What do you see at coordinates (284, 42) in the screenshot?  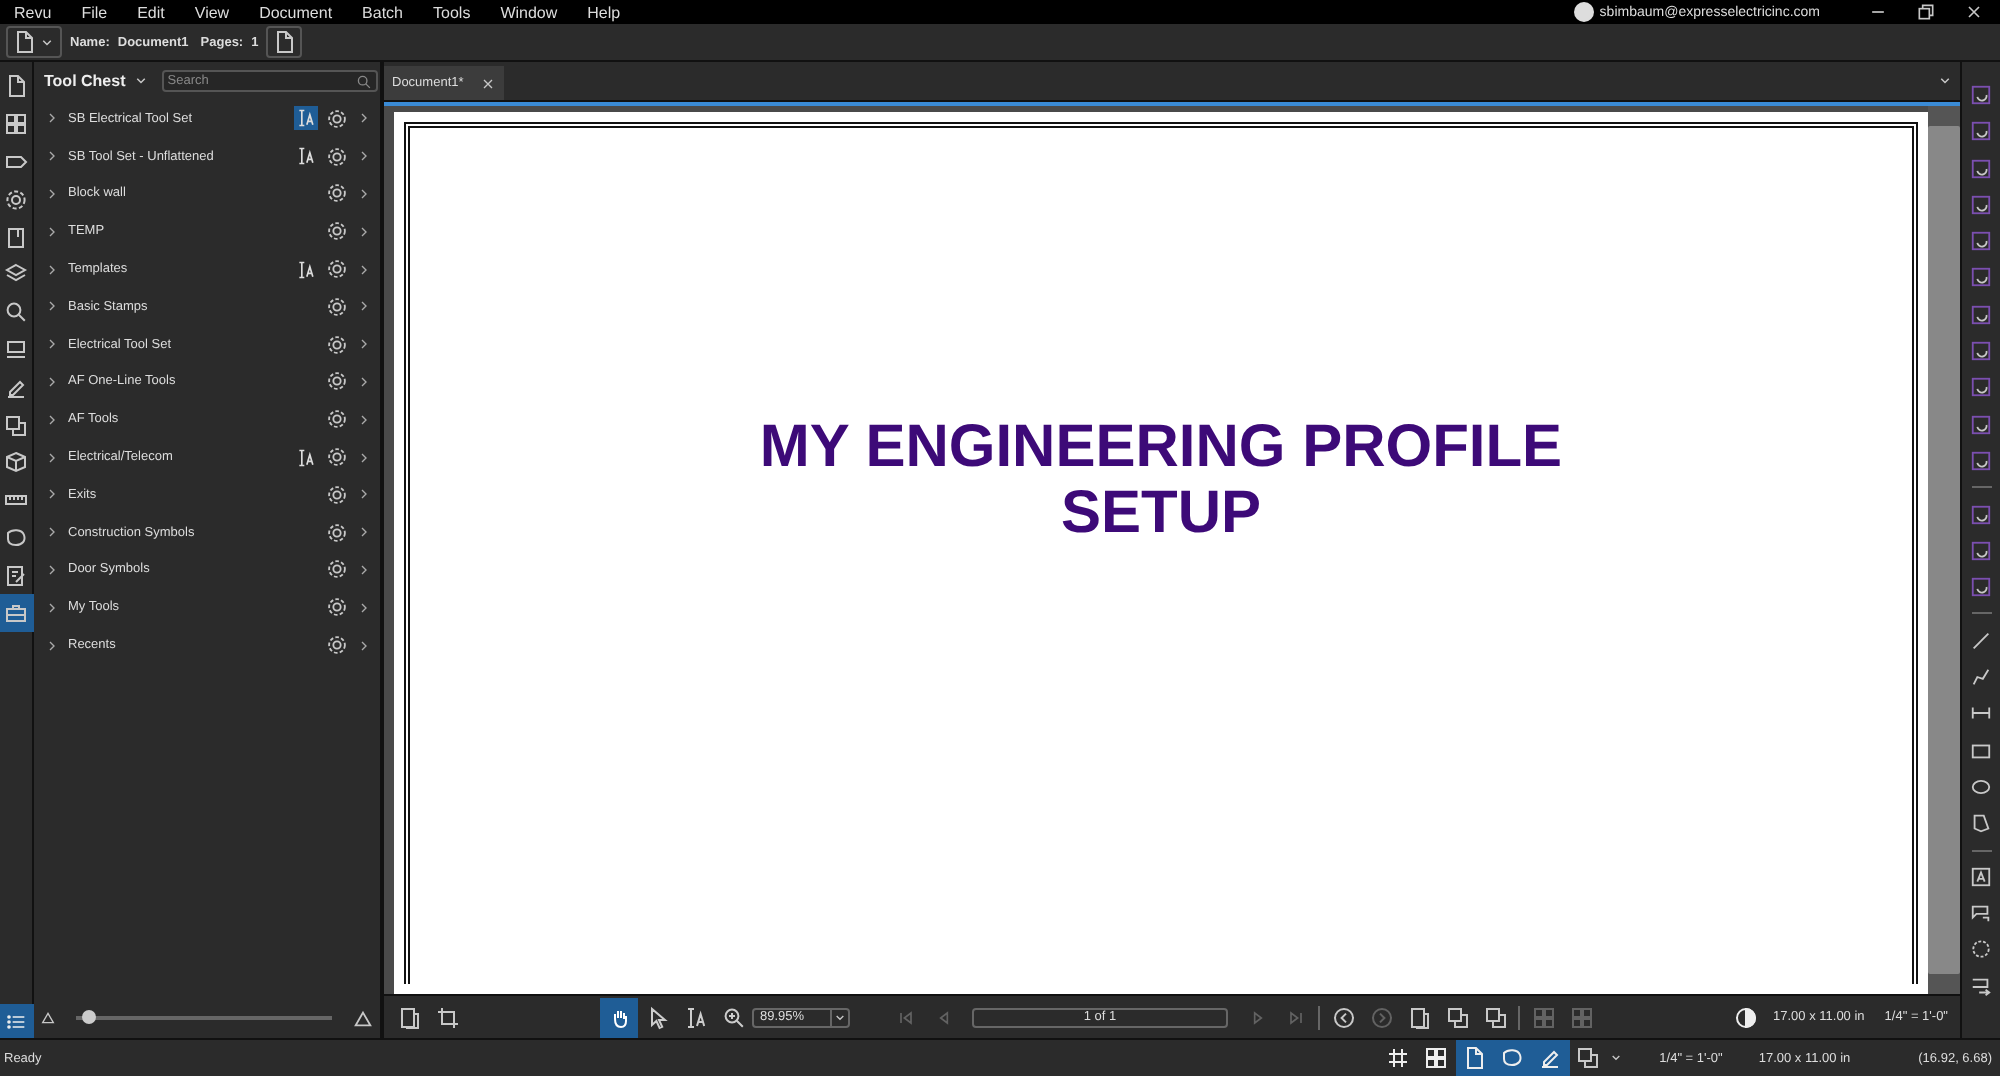 I see `page-button` at bounding box center [284, 42].